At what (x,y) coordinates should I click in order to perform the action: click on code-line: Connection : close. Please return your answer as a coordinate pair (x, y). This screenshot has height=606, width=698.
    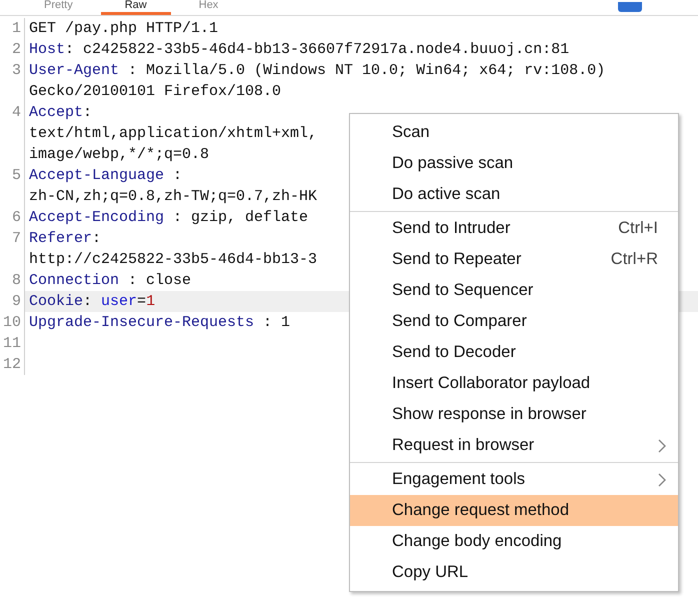
    Looking at the image, I should click on (110, 281).